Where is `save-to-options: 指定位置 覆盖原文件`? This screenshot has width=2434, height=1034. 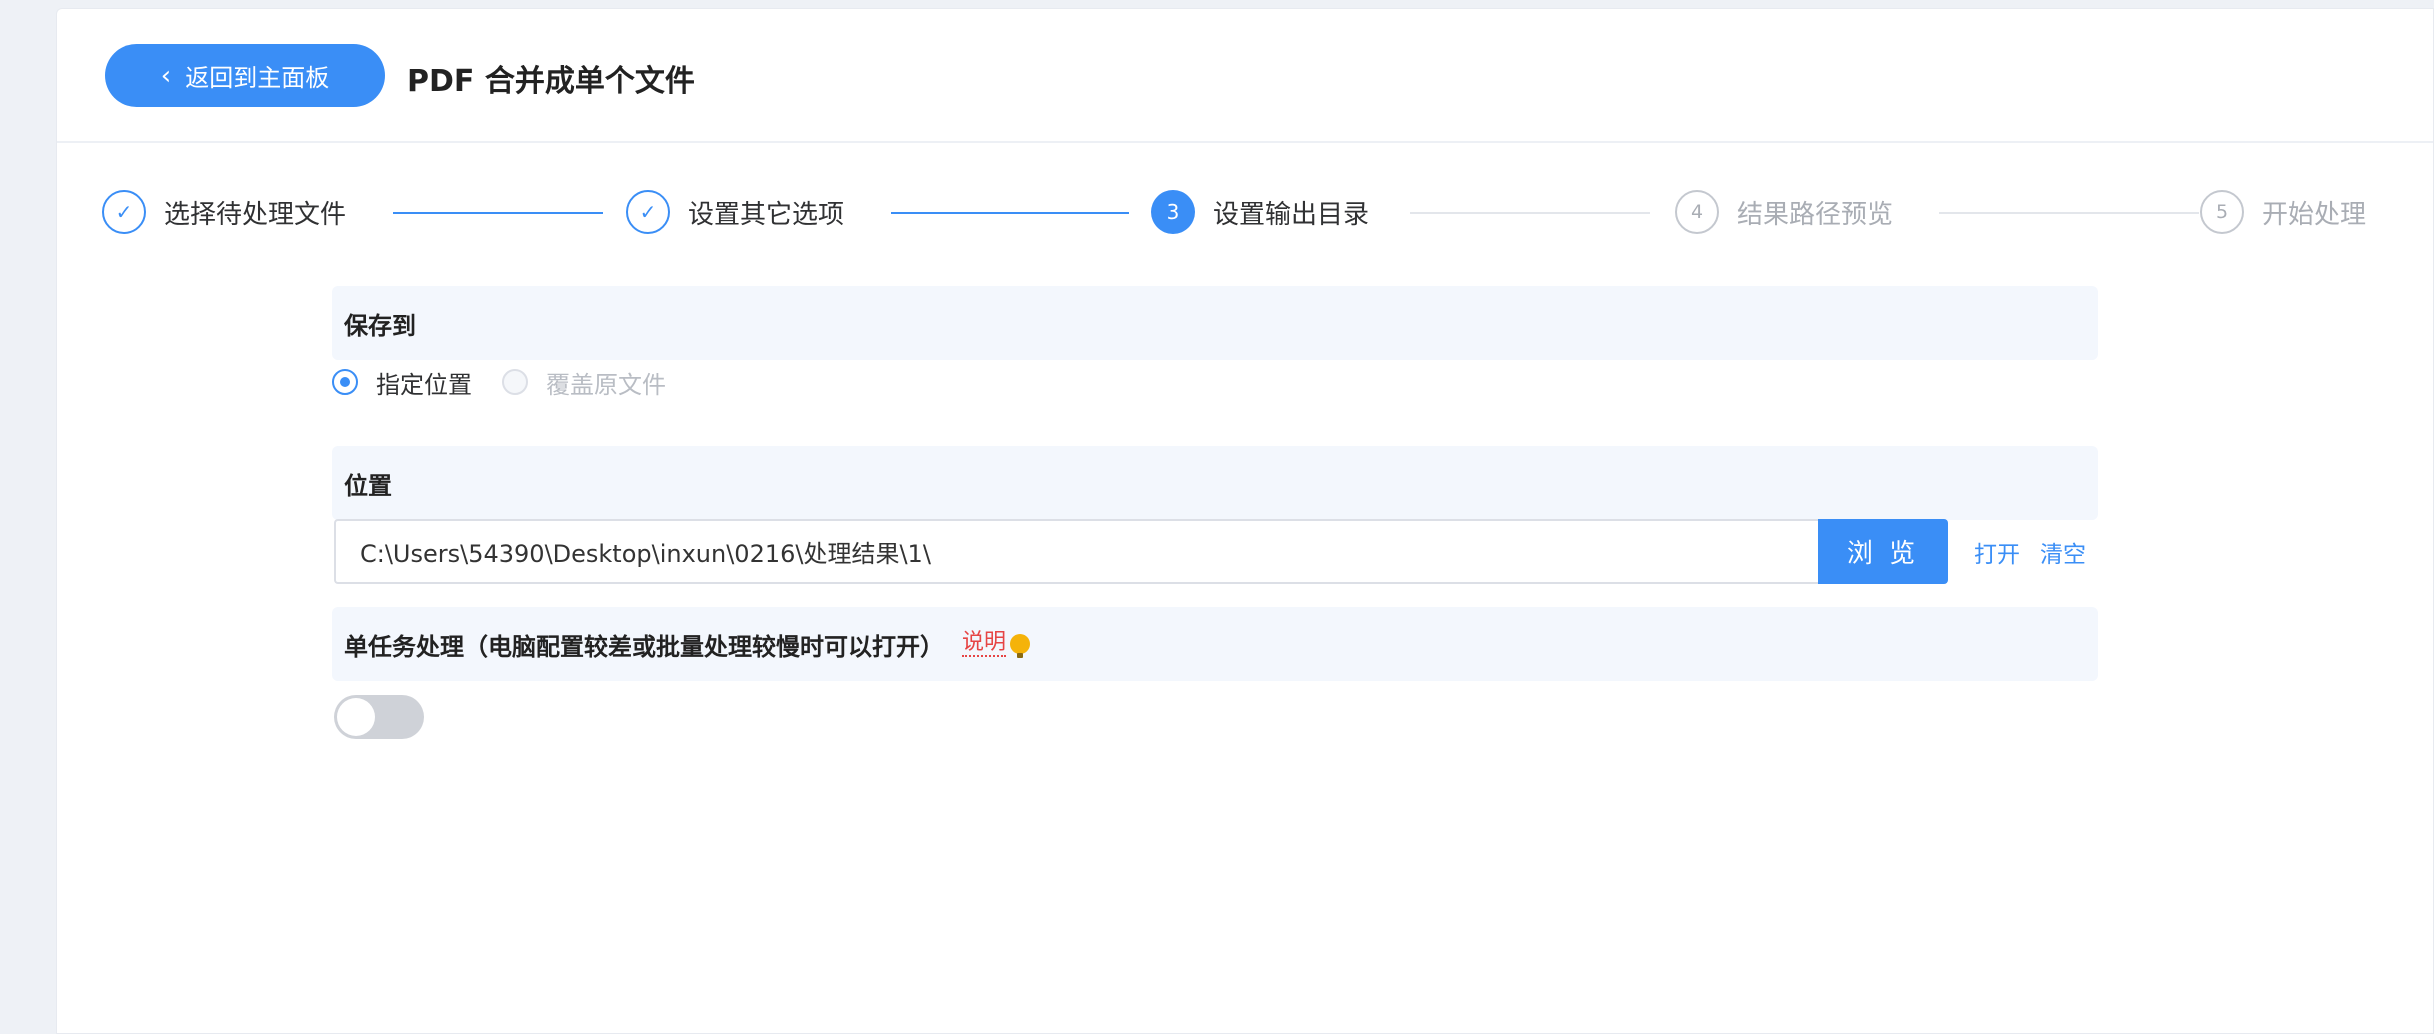
save-to-options: 指定位置 覆盖原文件 is located at coordinates (514, 382).